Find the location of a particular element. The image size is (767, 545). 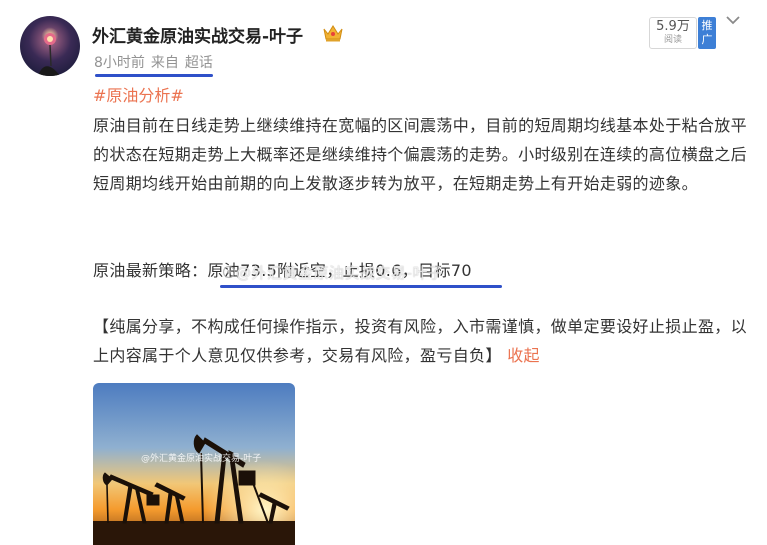

collapse-link: 收起 is located at coordinates (523, 355).